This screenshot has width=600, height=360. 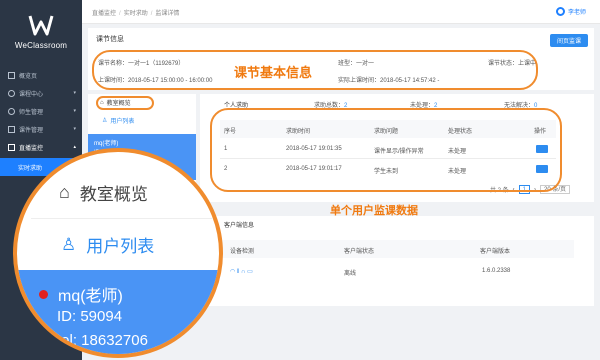 What do you see at coordinates (108, 245) in the screenshot?
I see `tab-user-list-zoom: ♙ 用户列表` at bounding box center [108, 245].